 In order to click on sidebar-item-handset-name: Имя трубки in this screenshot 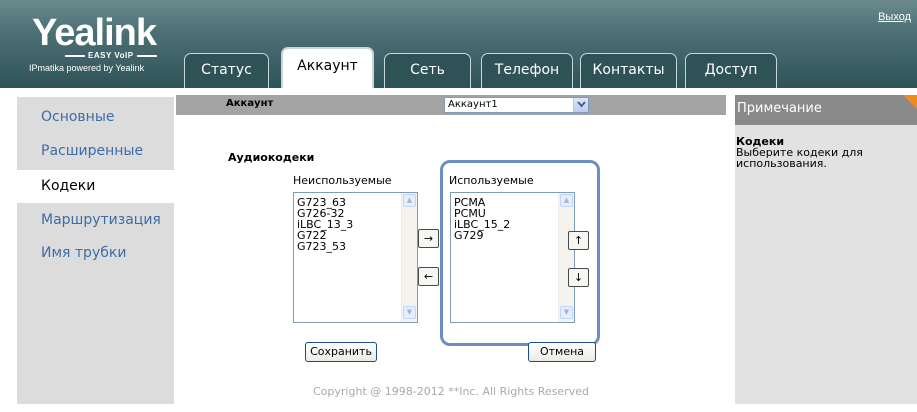, I will do `click(83, 253)`.